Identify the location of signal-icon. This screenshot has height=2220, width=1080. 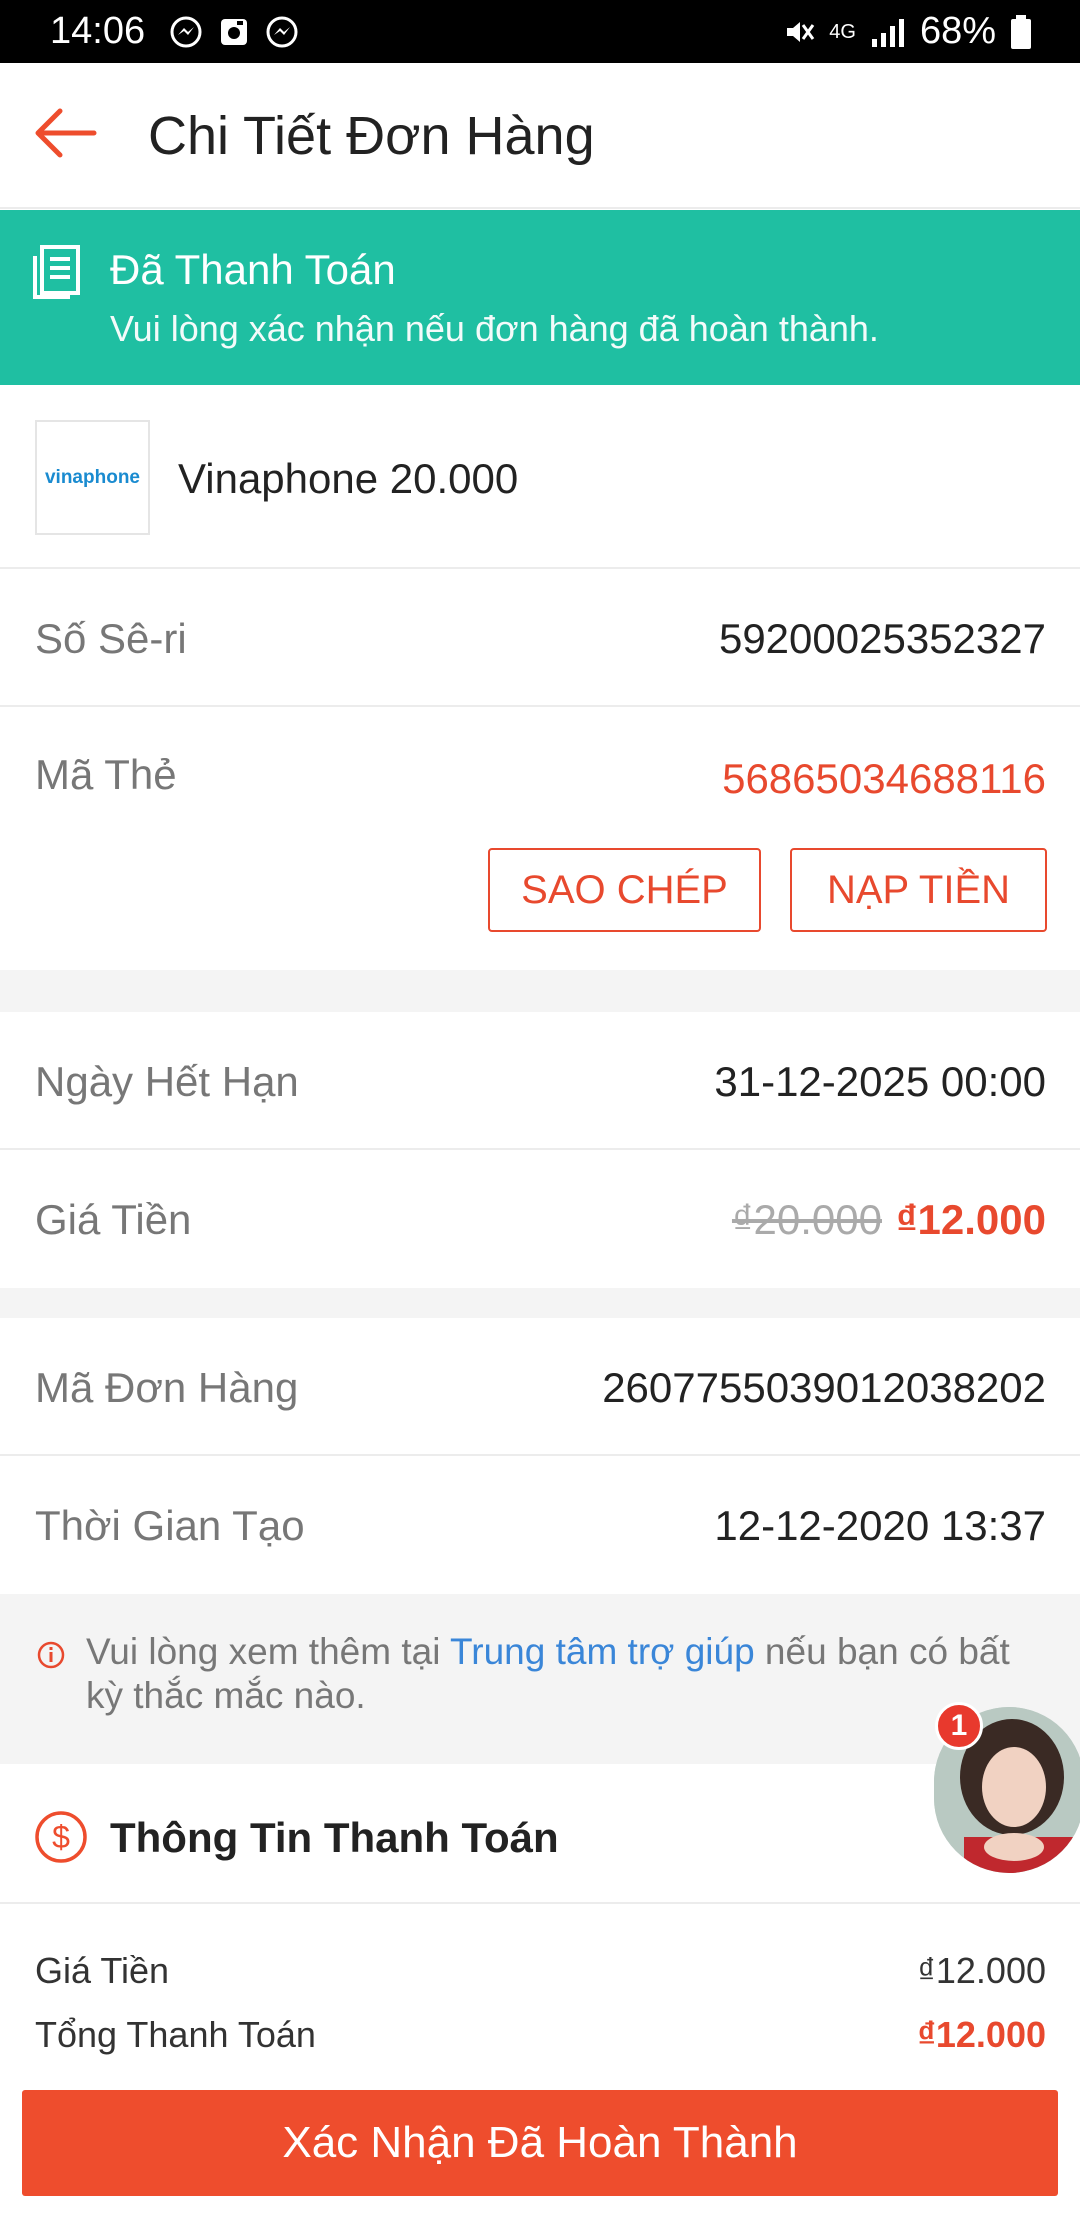
(887, 32).